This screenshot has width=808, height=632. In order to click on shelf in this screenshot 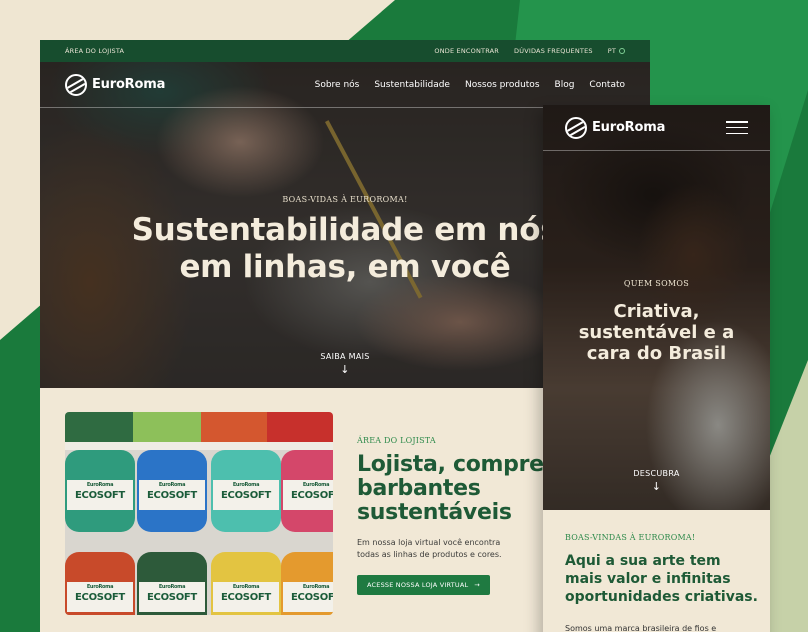, I will do `click(199, 446)`.